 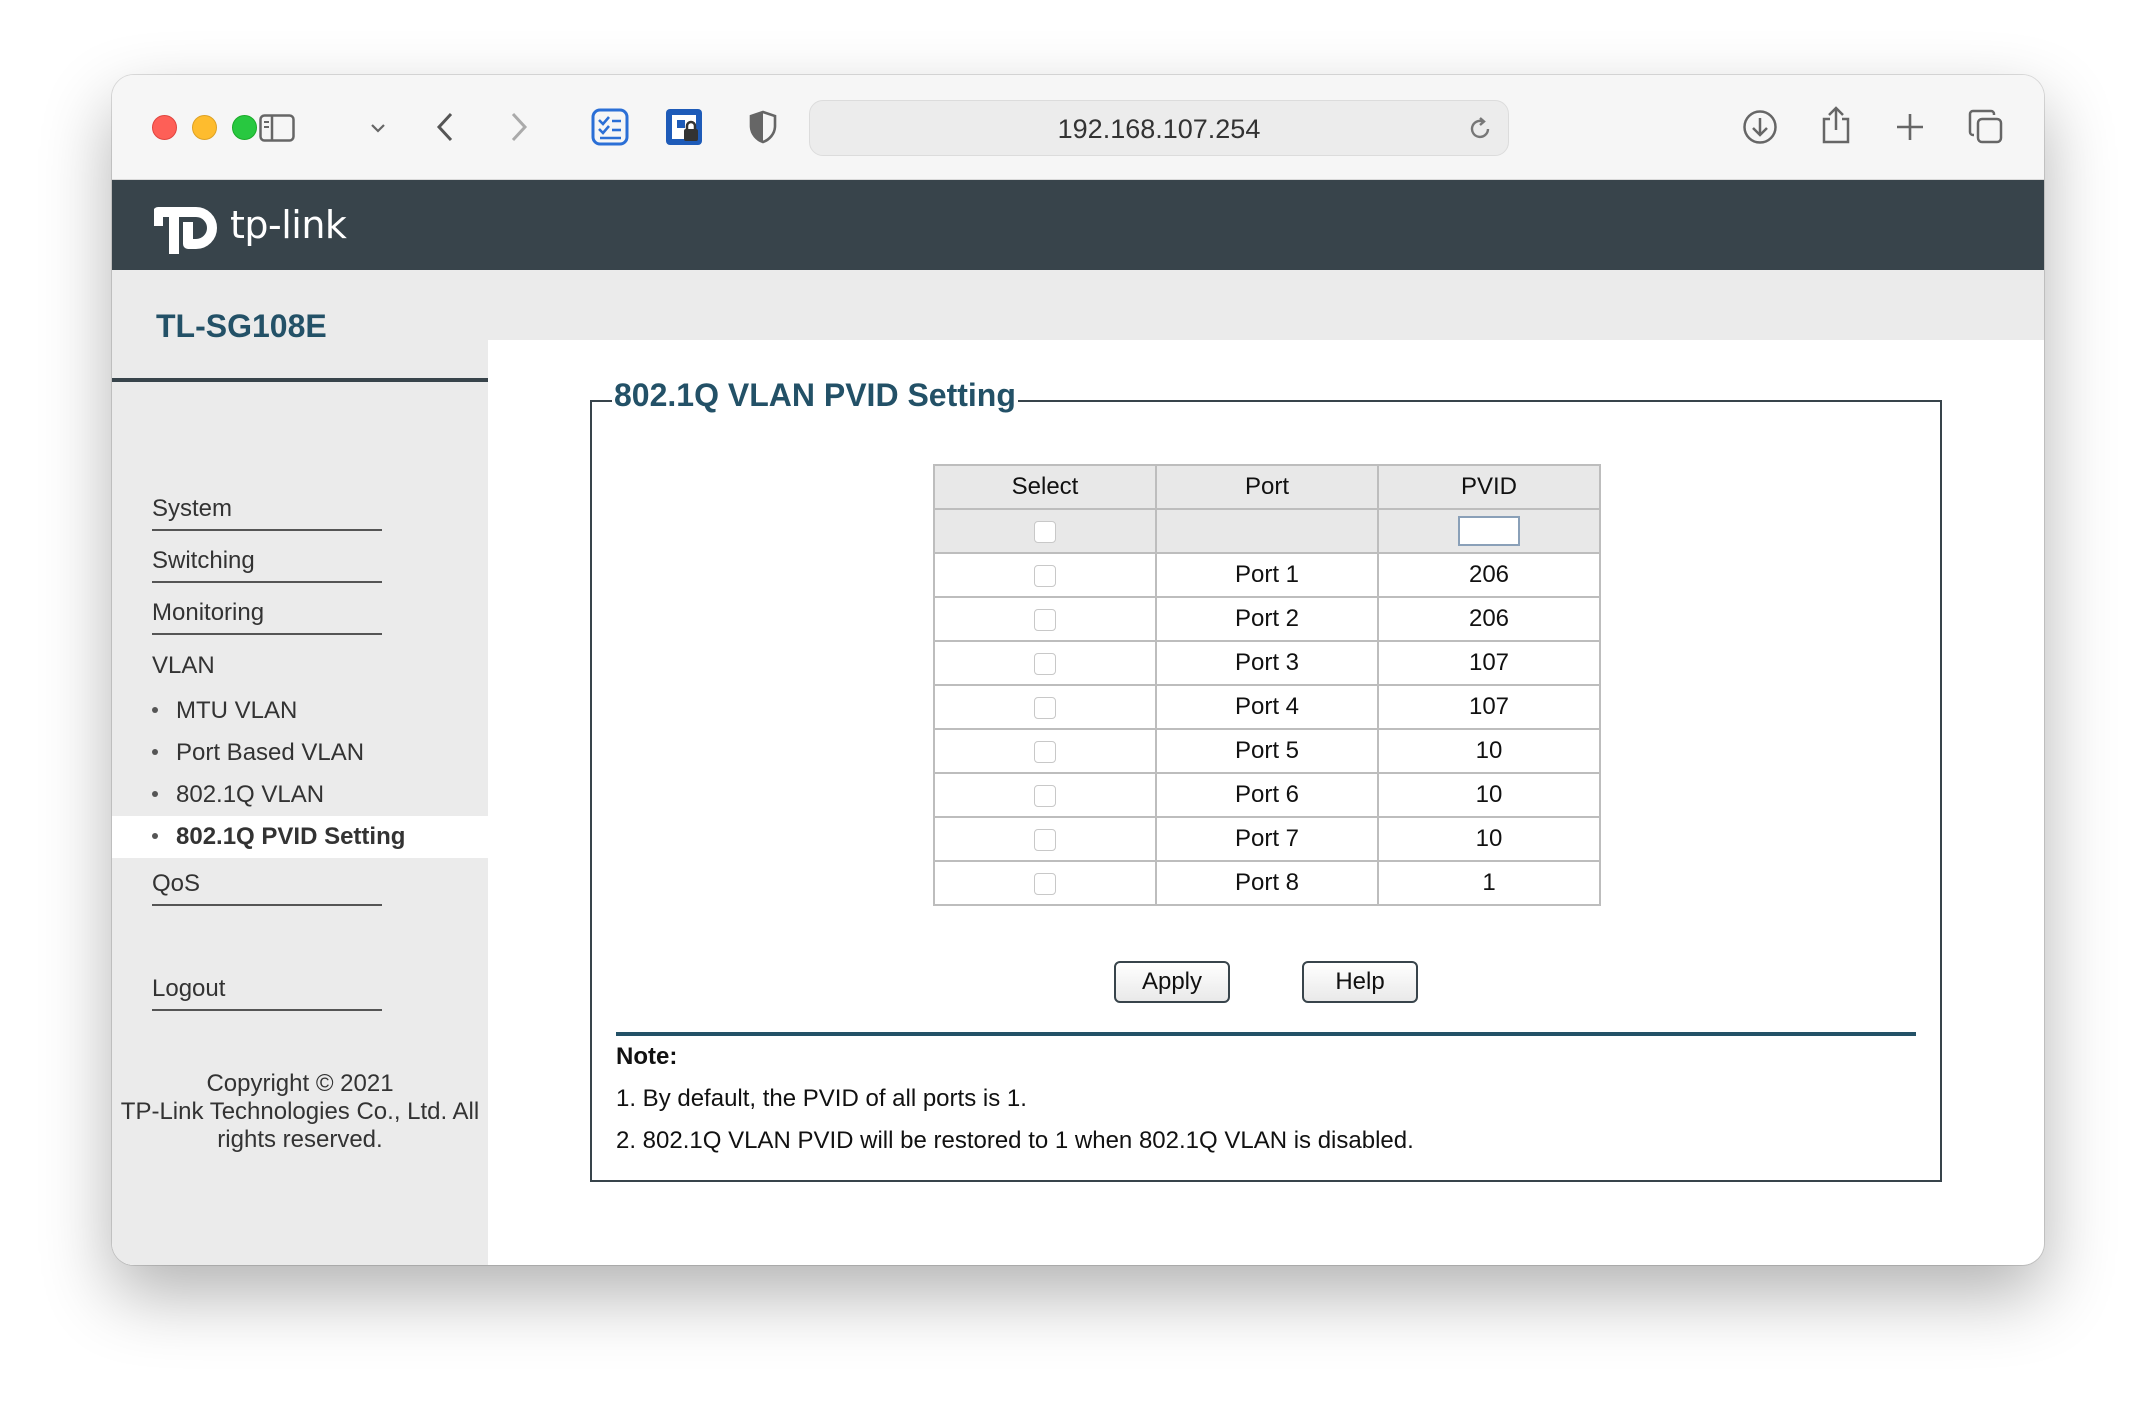 I want to click on select-all-checkbox, so click(x=1045, y=531).